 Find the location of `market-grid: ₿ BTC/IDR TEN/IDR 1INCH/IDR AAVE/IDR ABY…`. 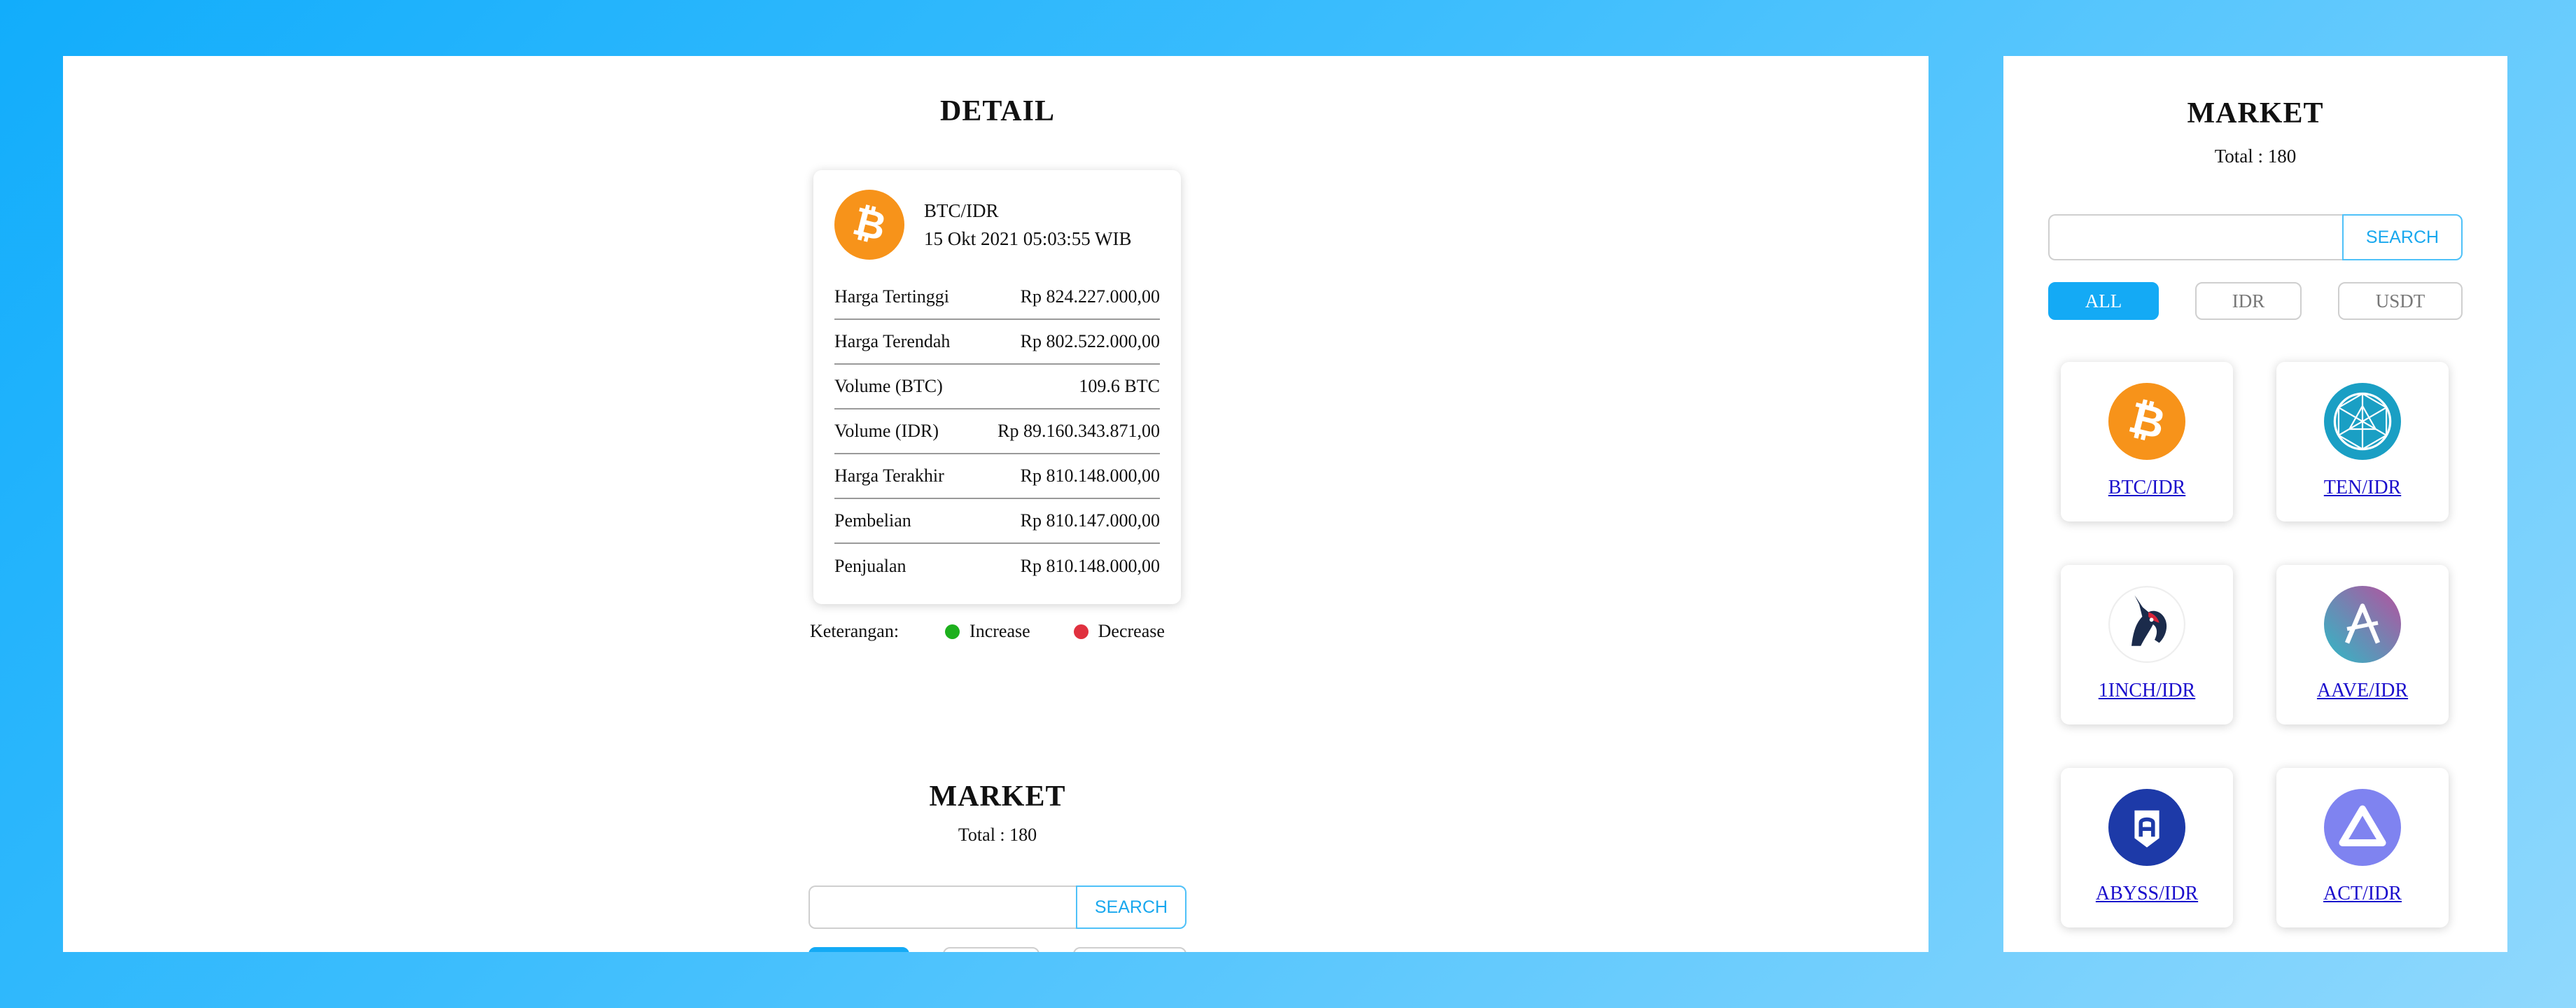

market-grid: ₿ BTC/IDR TEN/IDR 1INCH/IDR AAVE/IDR ABY… is located at coordinates (2255, 644).